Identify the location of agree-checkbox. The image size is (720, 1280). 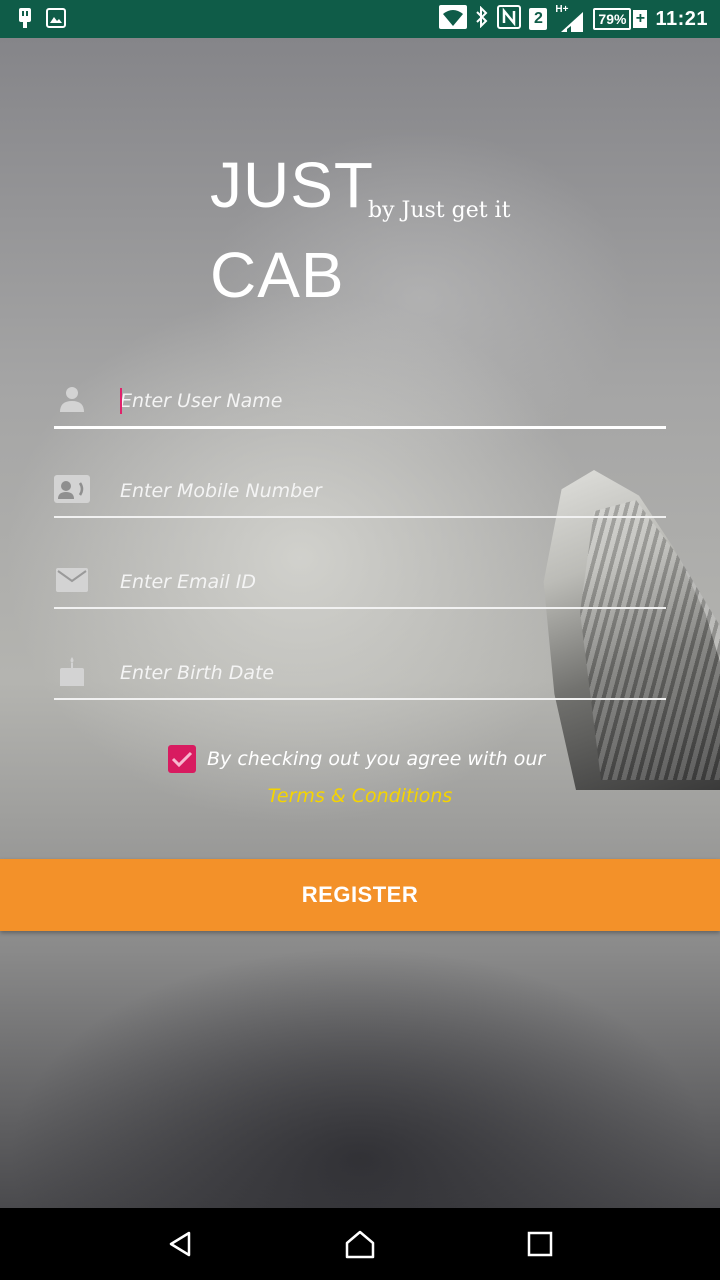
(182, 759).